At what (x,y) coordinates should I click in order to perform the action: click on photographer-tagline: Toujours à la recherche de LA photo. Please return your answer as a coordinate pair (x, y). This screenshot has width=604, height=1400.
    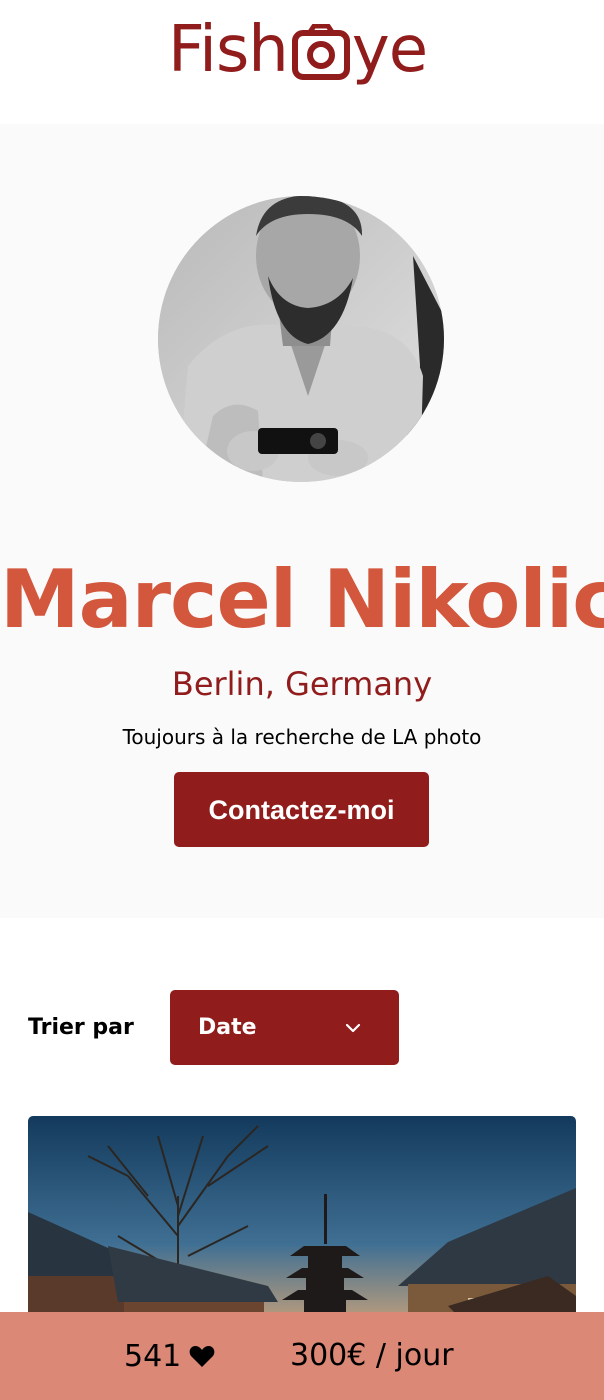
    Looking at the image, I should click on (302, 737).